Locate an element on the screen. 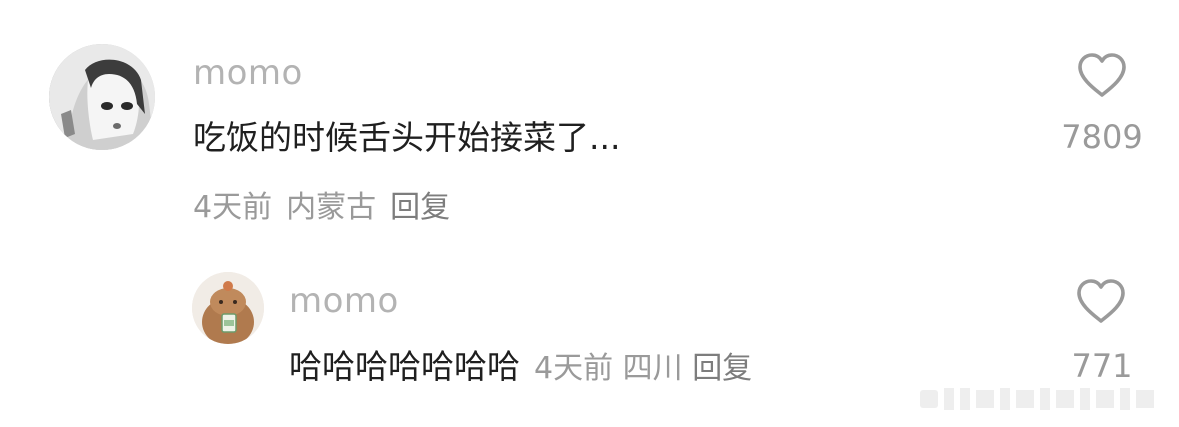  reply-meta: 4天前 四川 回复 is located at coordinates (643, 368).